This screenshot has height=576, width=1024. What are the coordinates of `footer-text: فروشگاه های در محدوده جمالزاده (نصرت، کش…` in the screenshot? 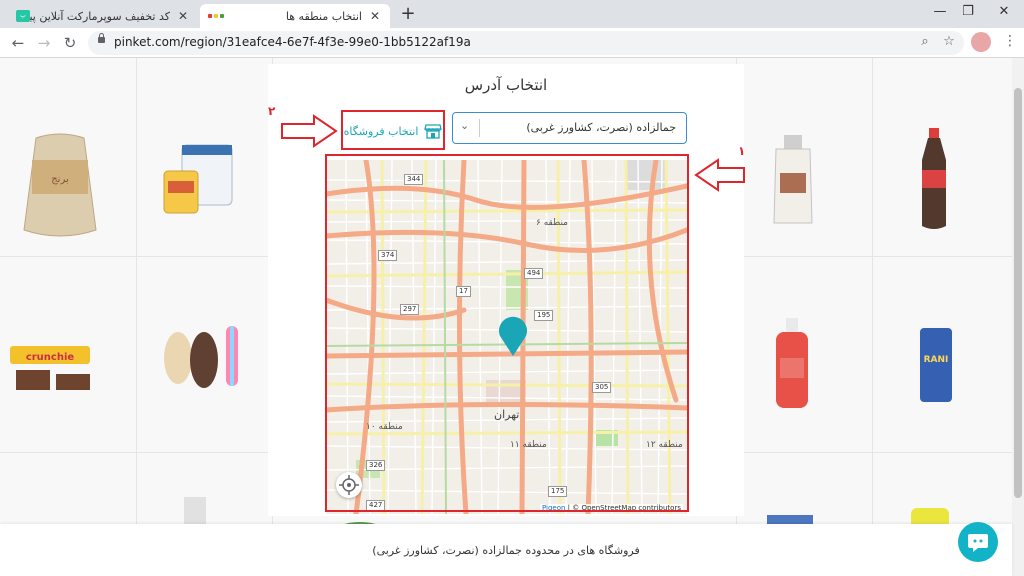 It's located at (506, 550).